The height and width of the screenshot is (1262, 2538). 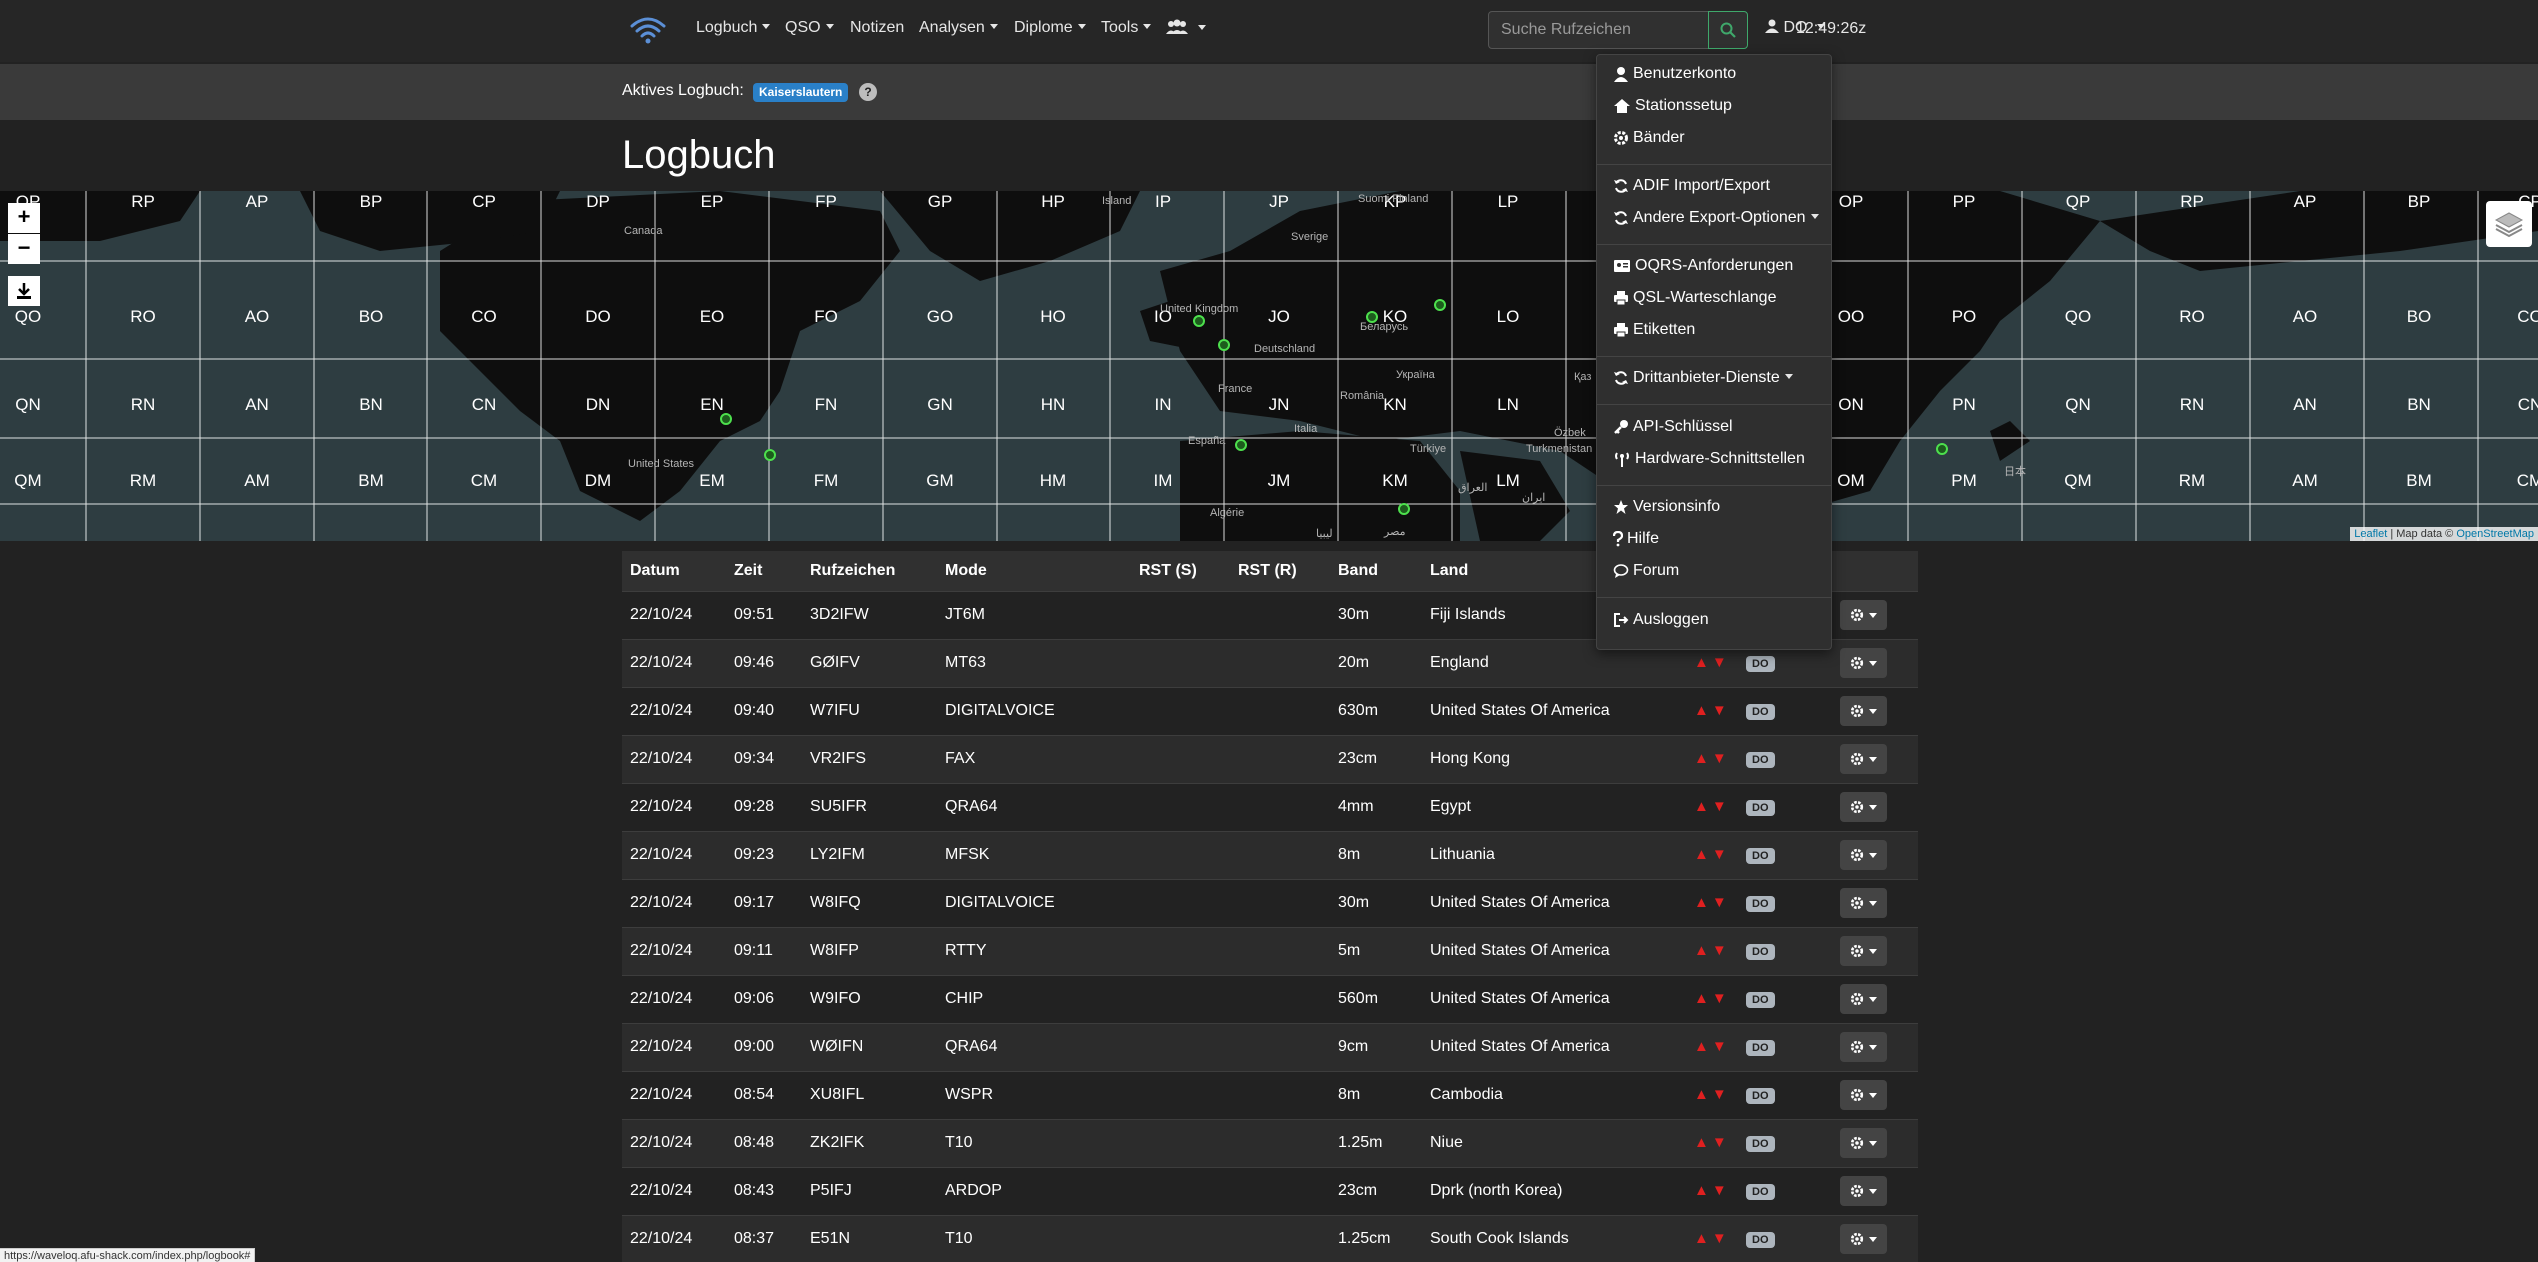 What do you see at coordinates (2495, 534) in the screenshot?
I see `openstreetmap-link: OpenStreetMap` at bounding box center [2495, 534].